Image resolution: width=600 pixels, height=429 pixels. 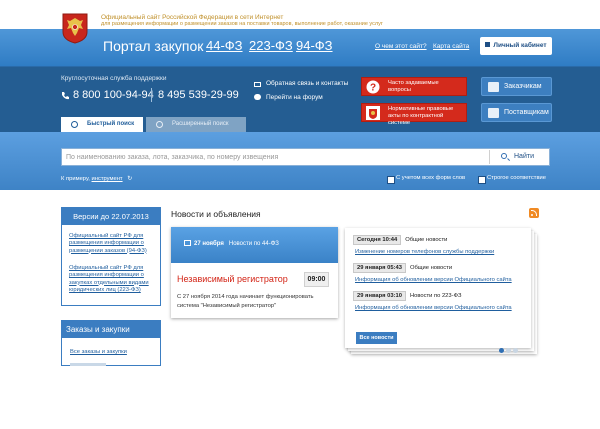 I want to click on question-icon: ?, so click(x=373, y=87).